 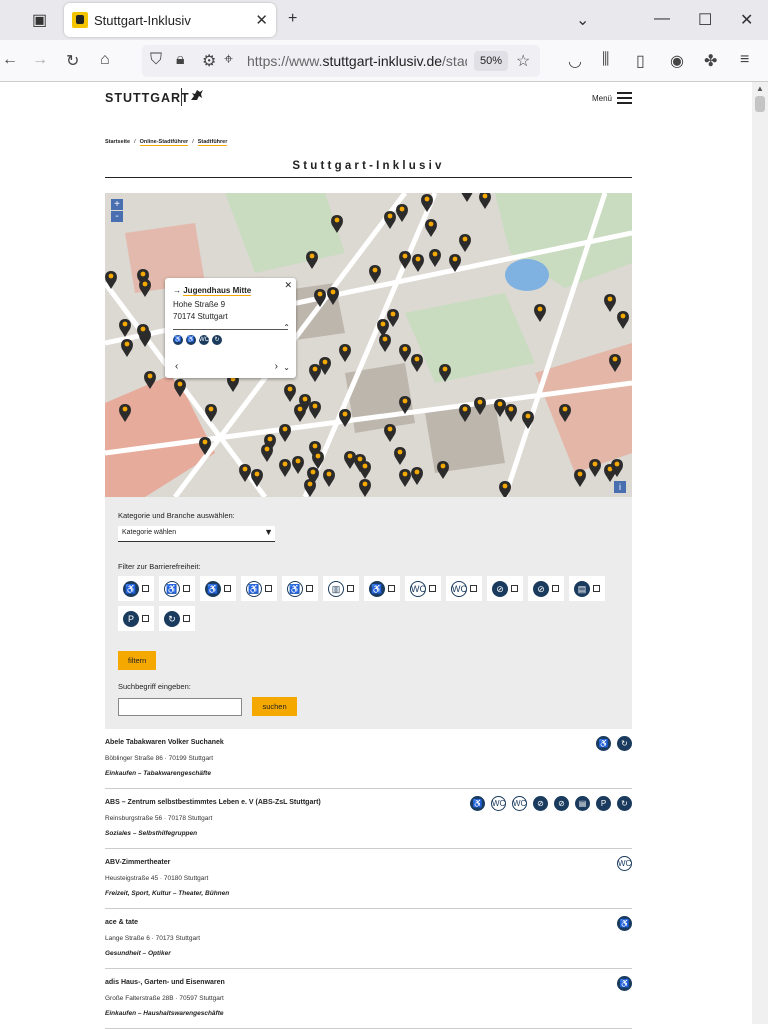 I want to click on map-info-icon: i, so click(x=620, y=487).